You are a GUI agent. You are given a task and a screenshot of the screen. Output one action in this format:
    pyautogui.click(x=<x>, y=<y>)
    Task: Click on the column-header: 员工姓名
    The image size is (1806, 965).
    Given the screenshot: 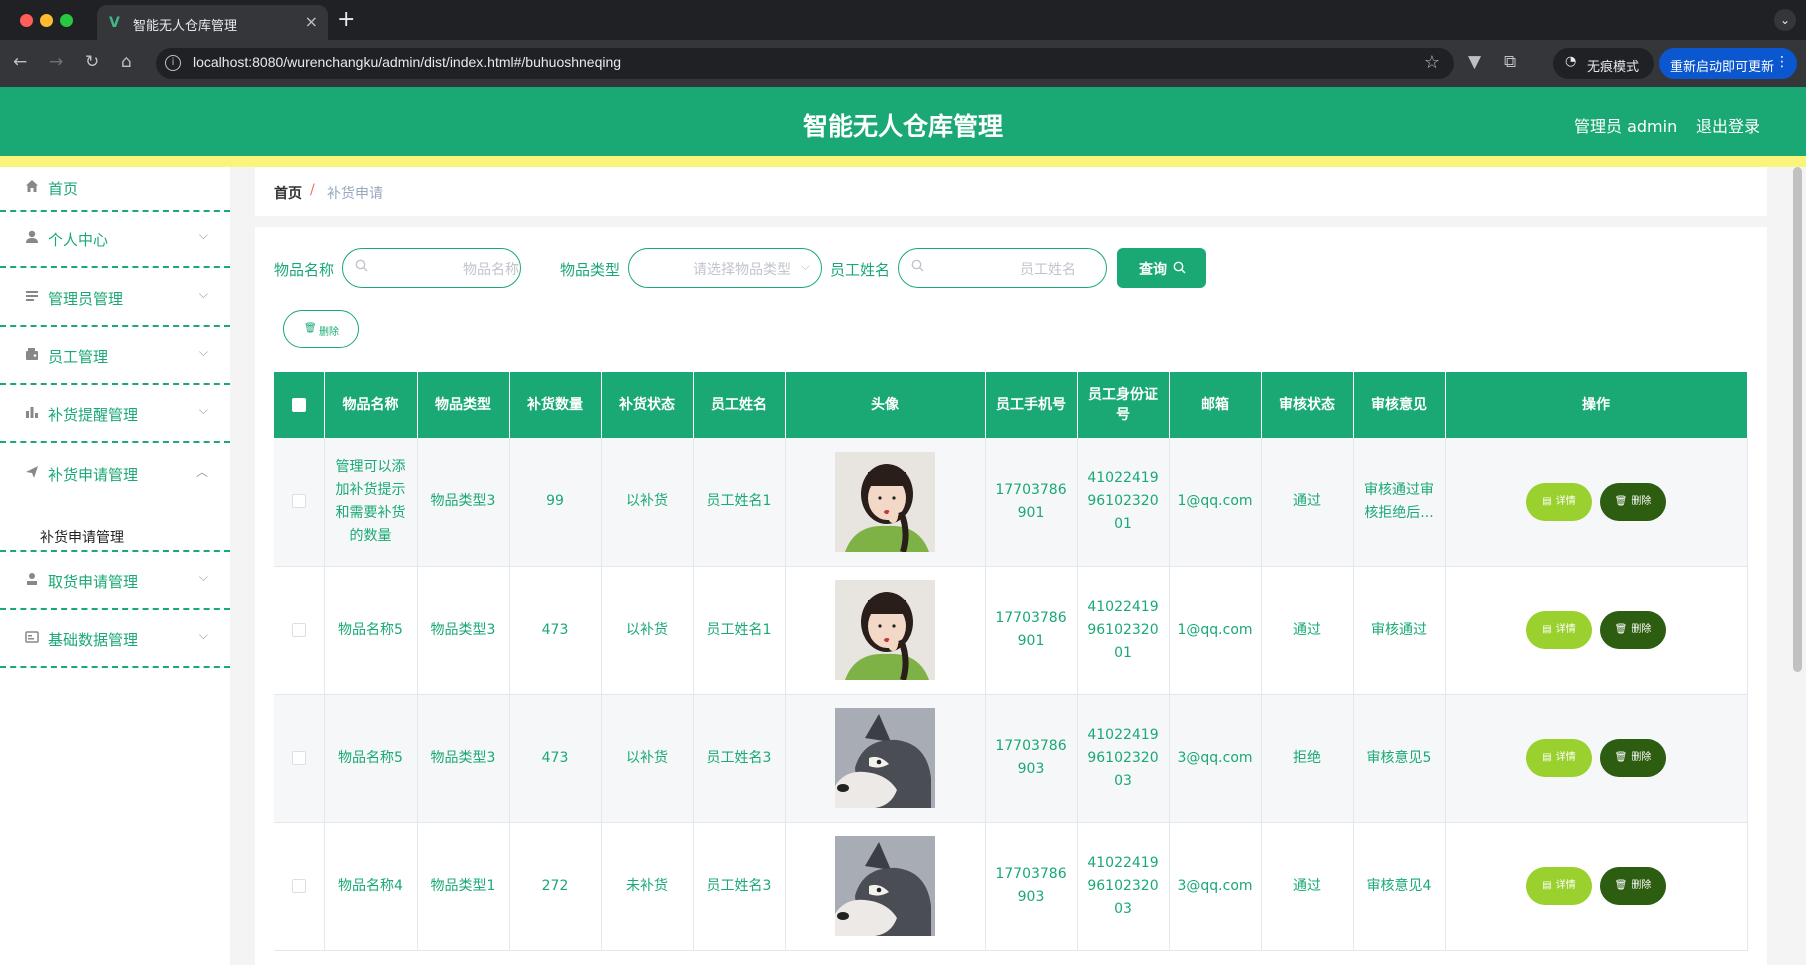 What is the action you would take?
    pyautogui.click(x=739, y=405)
    